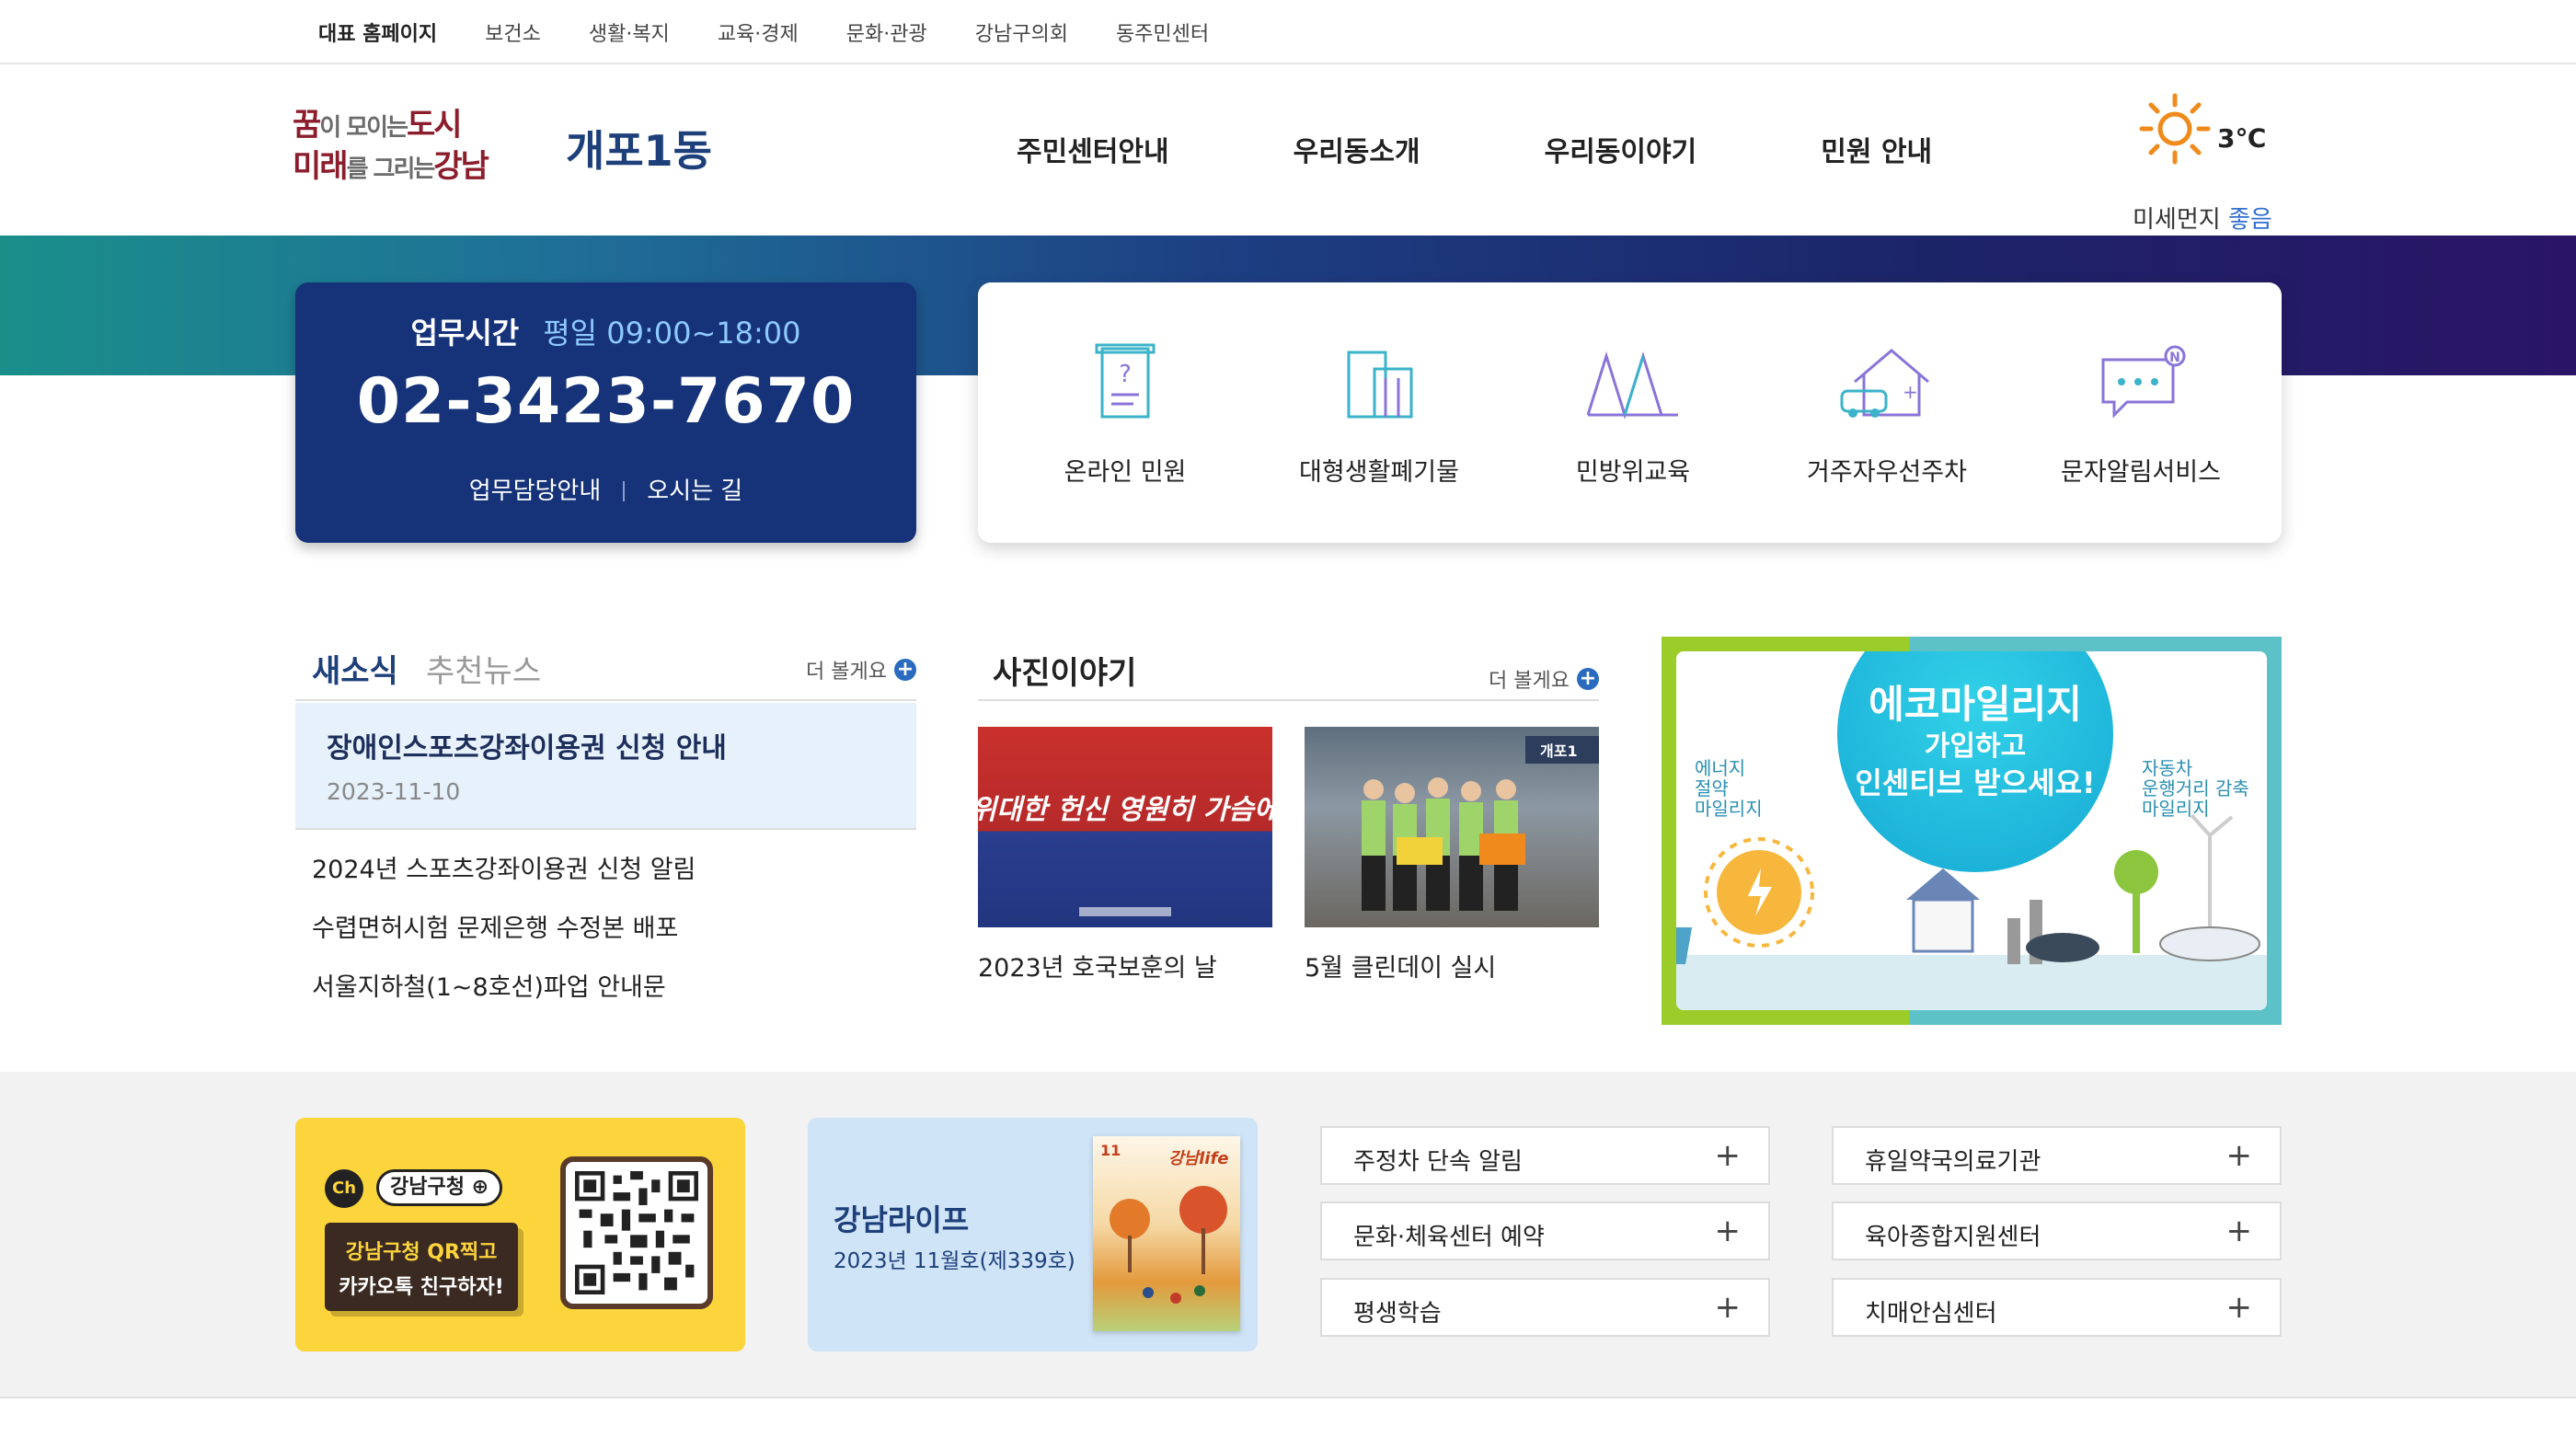 This screenshot has width=2576, height=1449. Describe the element at coordinates (672, 333) in the screenshot. I see `office-hours-value: 평일 09:00~18:00` at that location.